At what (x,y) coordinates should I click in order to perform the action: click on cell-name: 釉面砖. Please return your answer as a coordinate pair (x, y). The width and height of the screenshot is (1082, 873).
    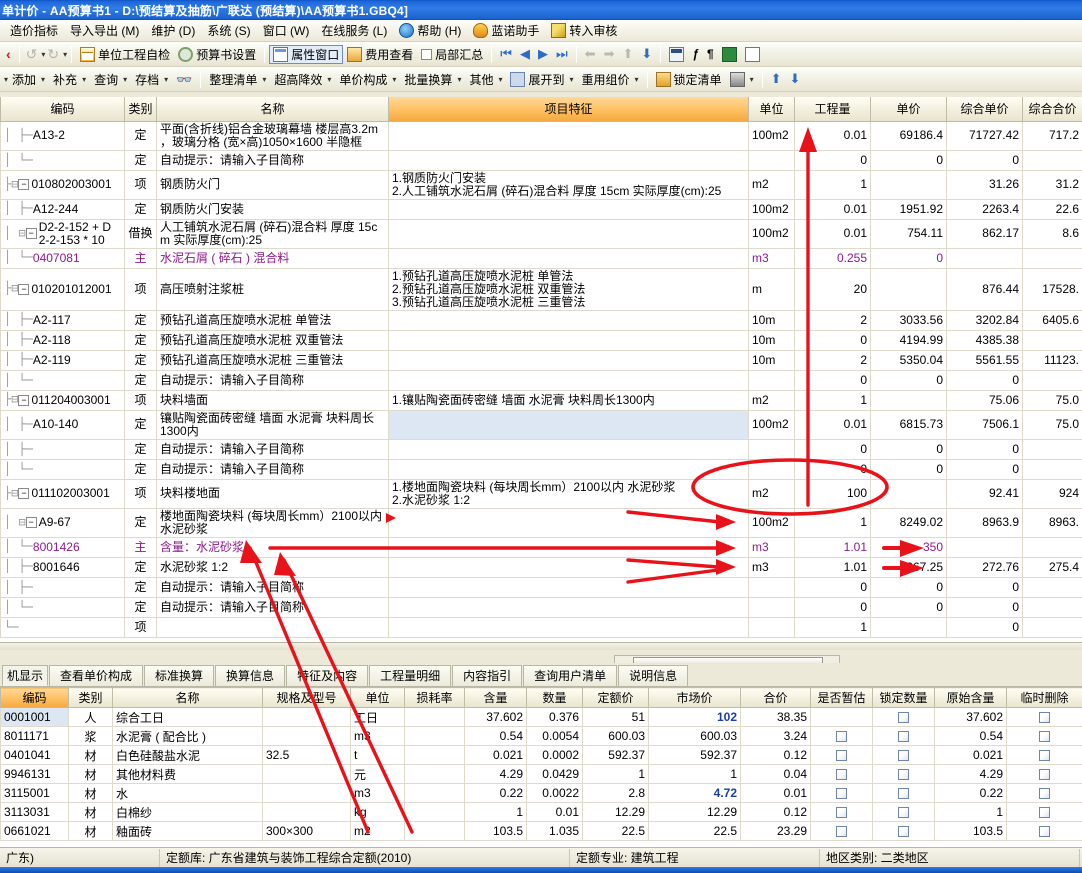
    Looking at the image, I should click on (187, 831).